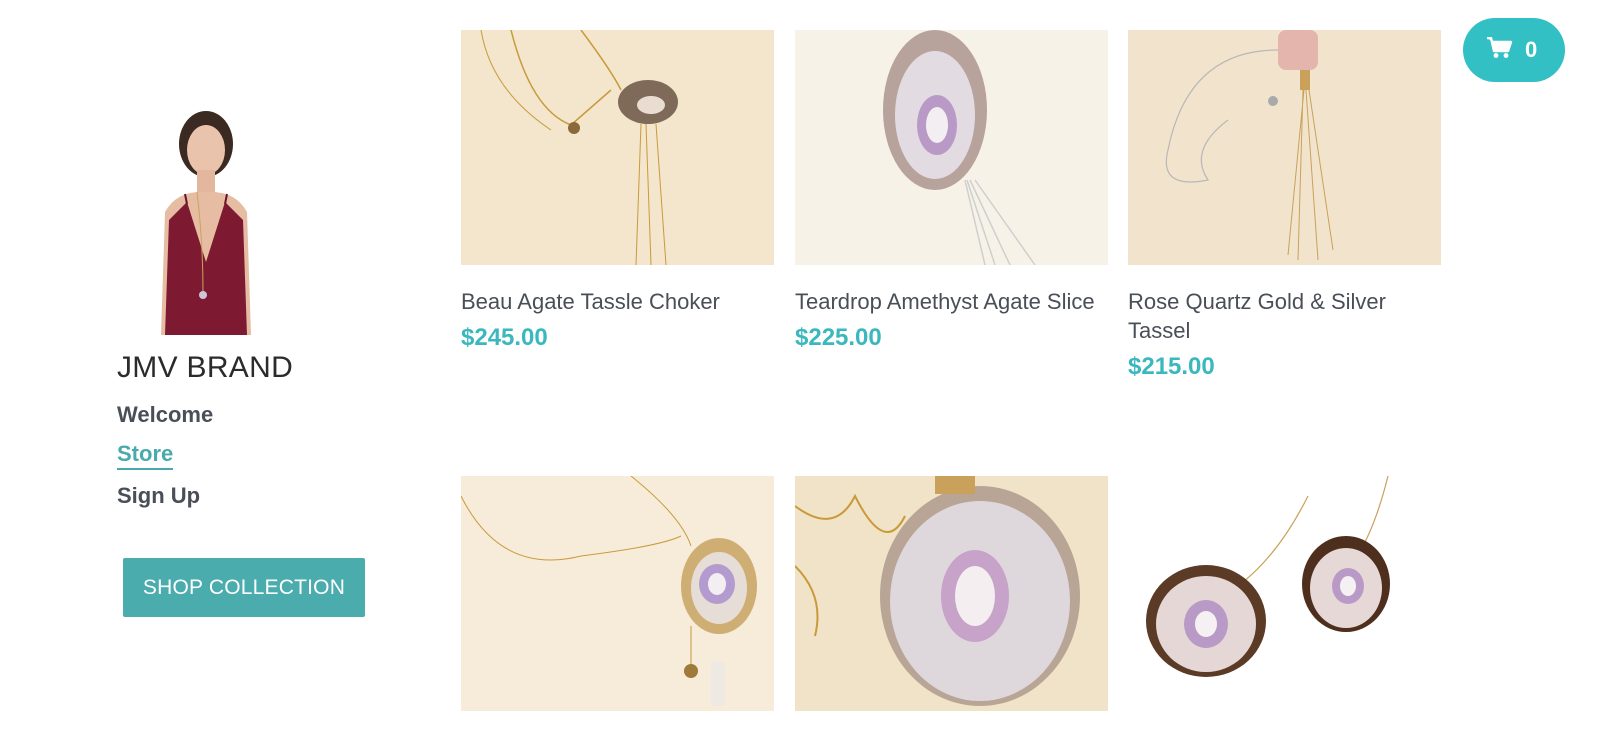 This screenshot has width=1600, height=733. I want to click on shop-collection-button: SHOP COLLECTION, so click(244, 587).